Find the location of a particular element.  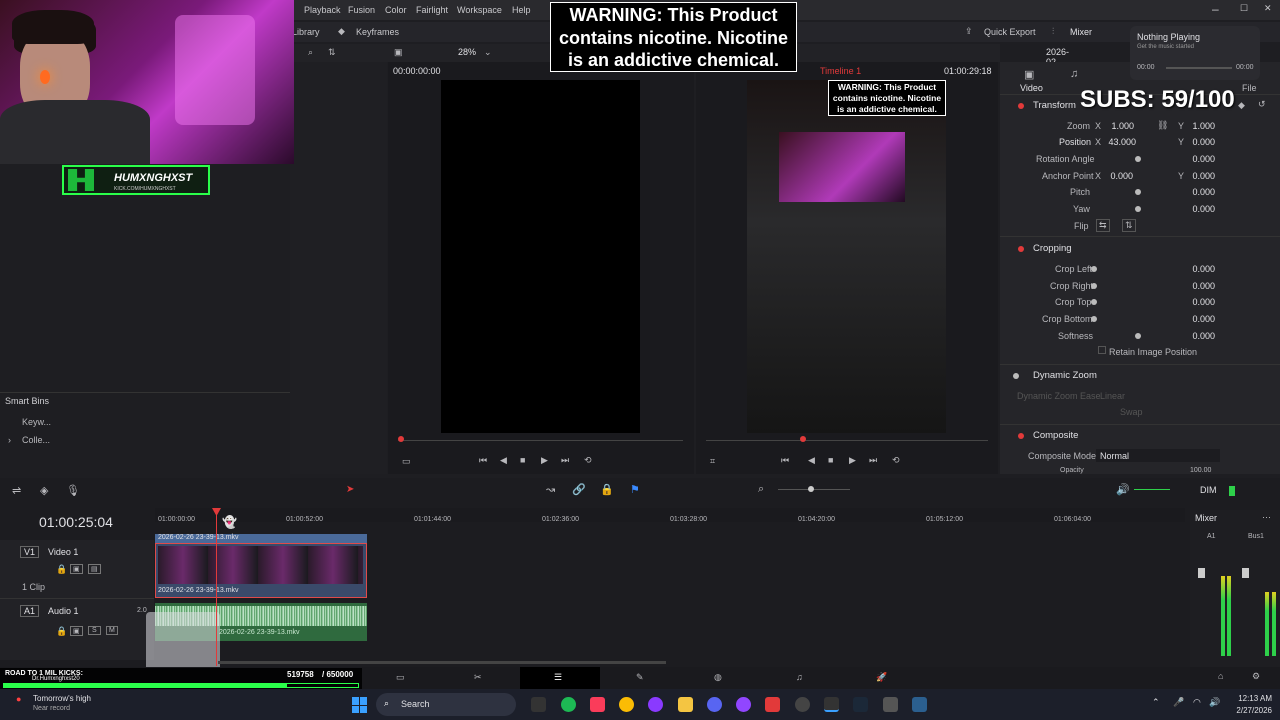

v1-track-button: V1 is located at coordinates (30, 552).